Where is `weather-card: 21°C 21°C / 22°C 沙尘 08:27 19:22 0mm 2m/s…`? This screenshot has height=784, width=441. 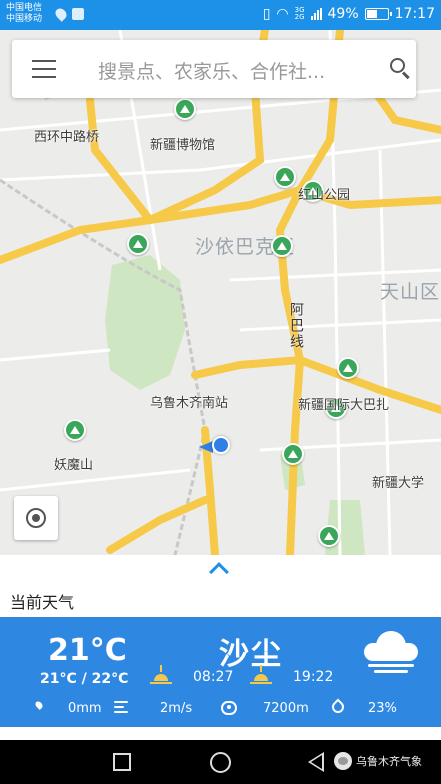 weather-card: 21°C 21°C / 22°C 沙尘 08:27 19:22 0mm 2m/s… is located at coordinates (220, 672).